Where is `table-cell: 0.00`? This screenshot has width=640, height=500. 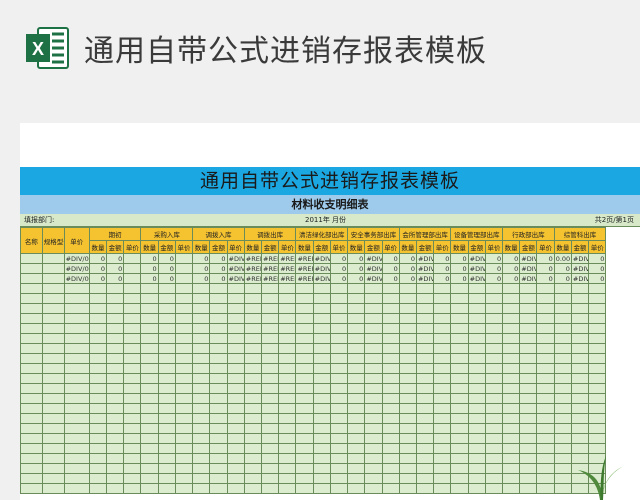
table-cell: 0.00 is located at coordinates (562, 258).